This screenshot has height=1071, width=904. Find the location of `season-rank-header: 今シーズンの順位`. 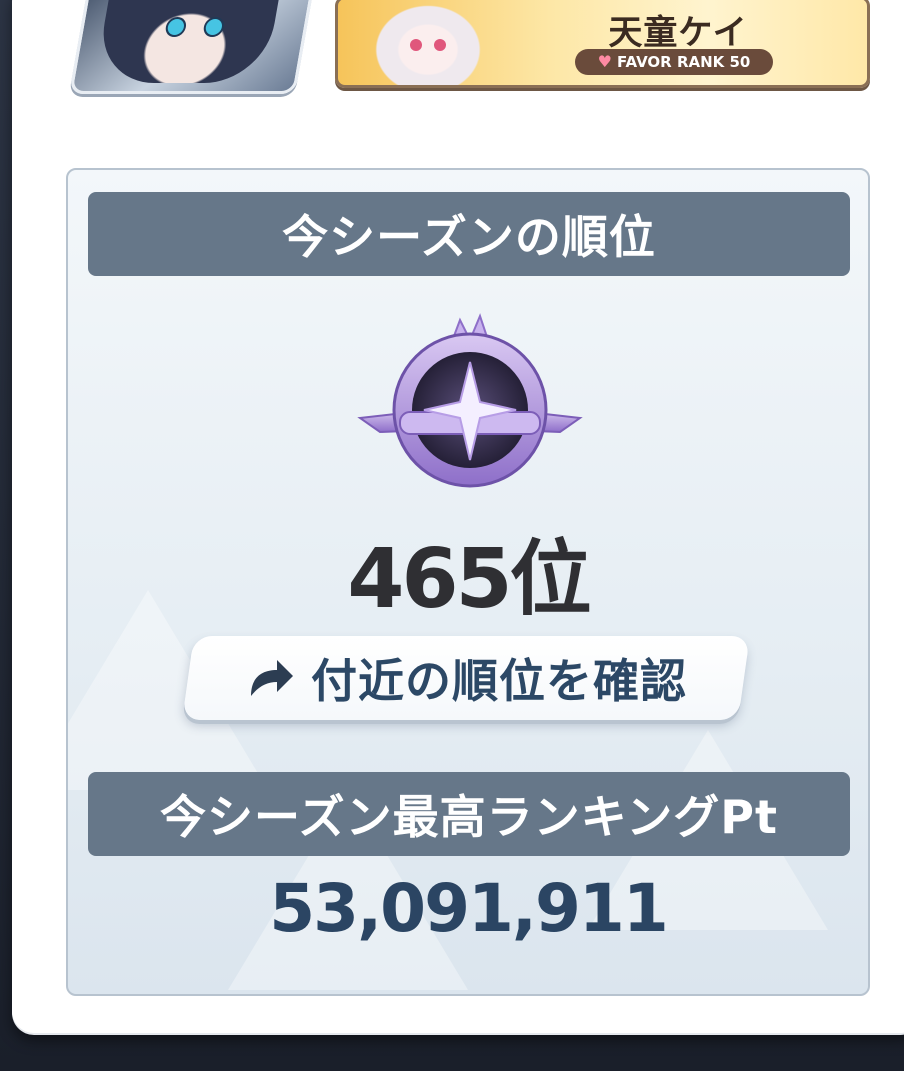

season-rank-header: 今シーズンの順位 is located at coordinates (469, 234).